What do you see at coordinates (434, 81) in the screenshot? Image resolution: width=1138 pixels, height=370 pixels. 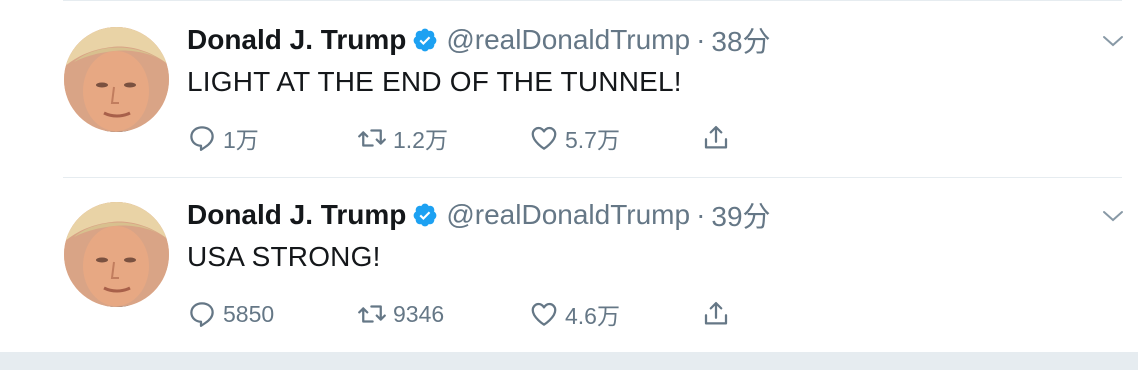 I see `tweet-text: LIGHT AT THE END OF THE TUNNEL!` at bounding box center [434, 81].